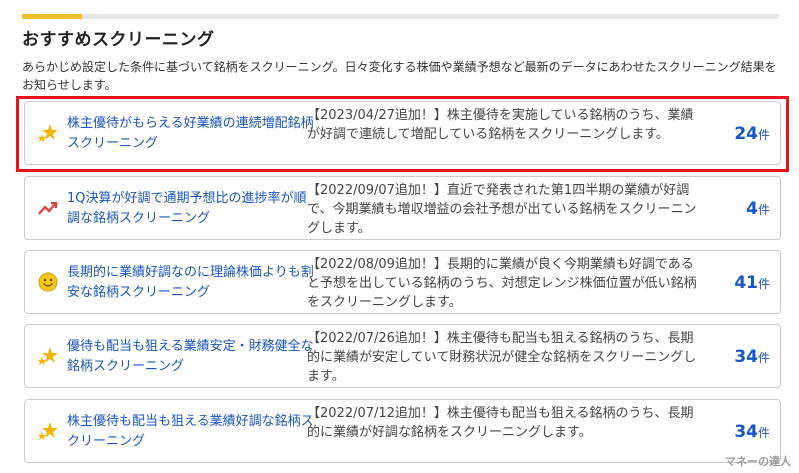 Image resolution: width=799 pixels, height=473 pixels. I want to click on screening-name-link: 長期的に業績好調なのに理論株価よりも割安な銘柄スクリーニング, so click(192, 283).